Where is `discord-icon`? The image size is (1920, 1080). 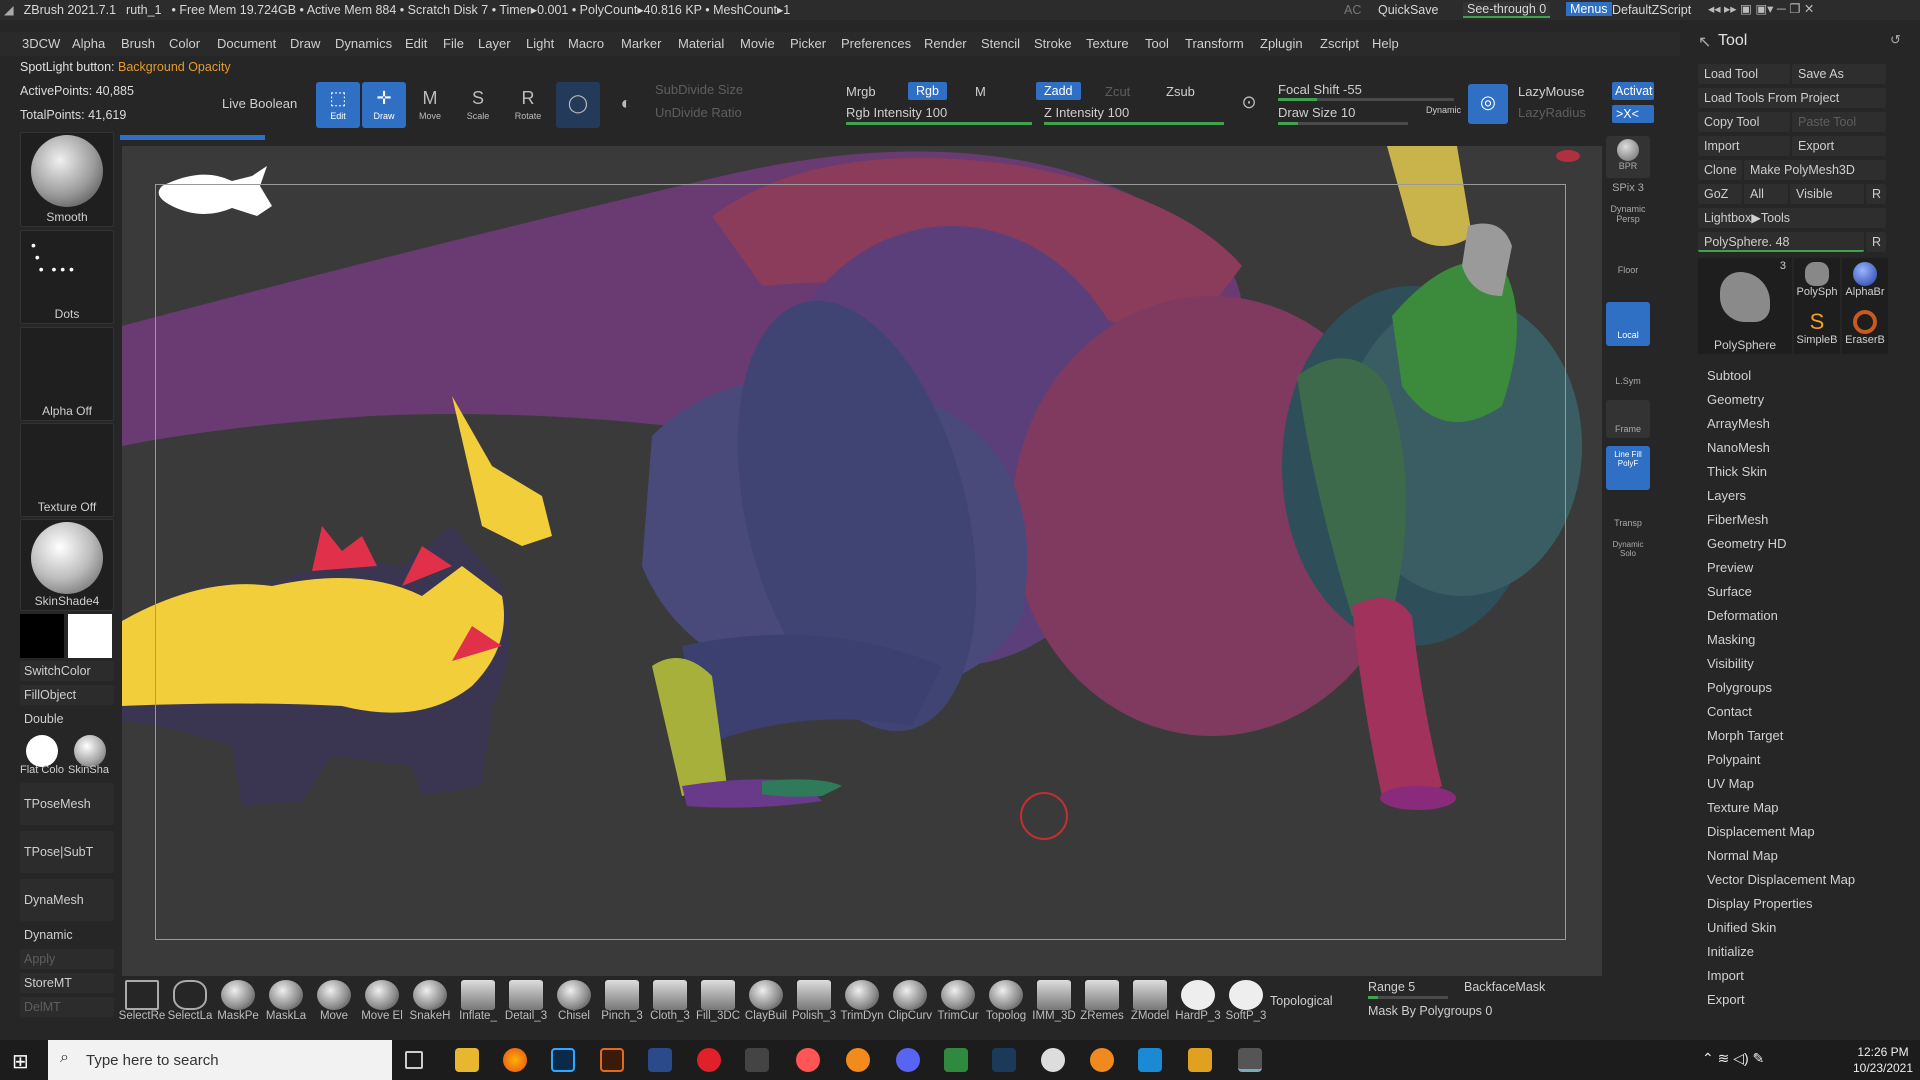 discord-icon is located at coordinates (908, 1060).